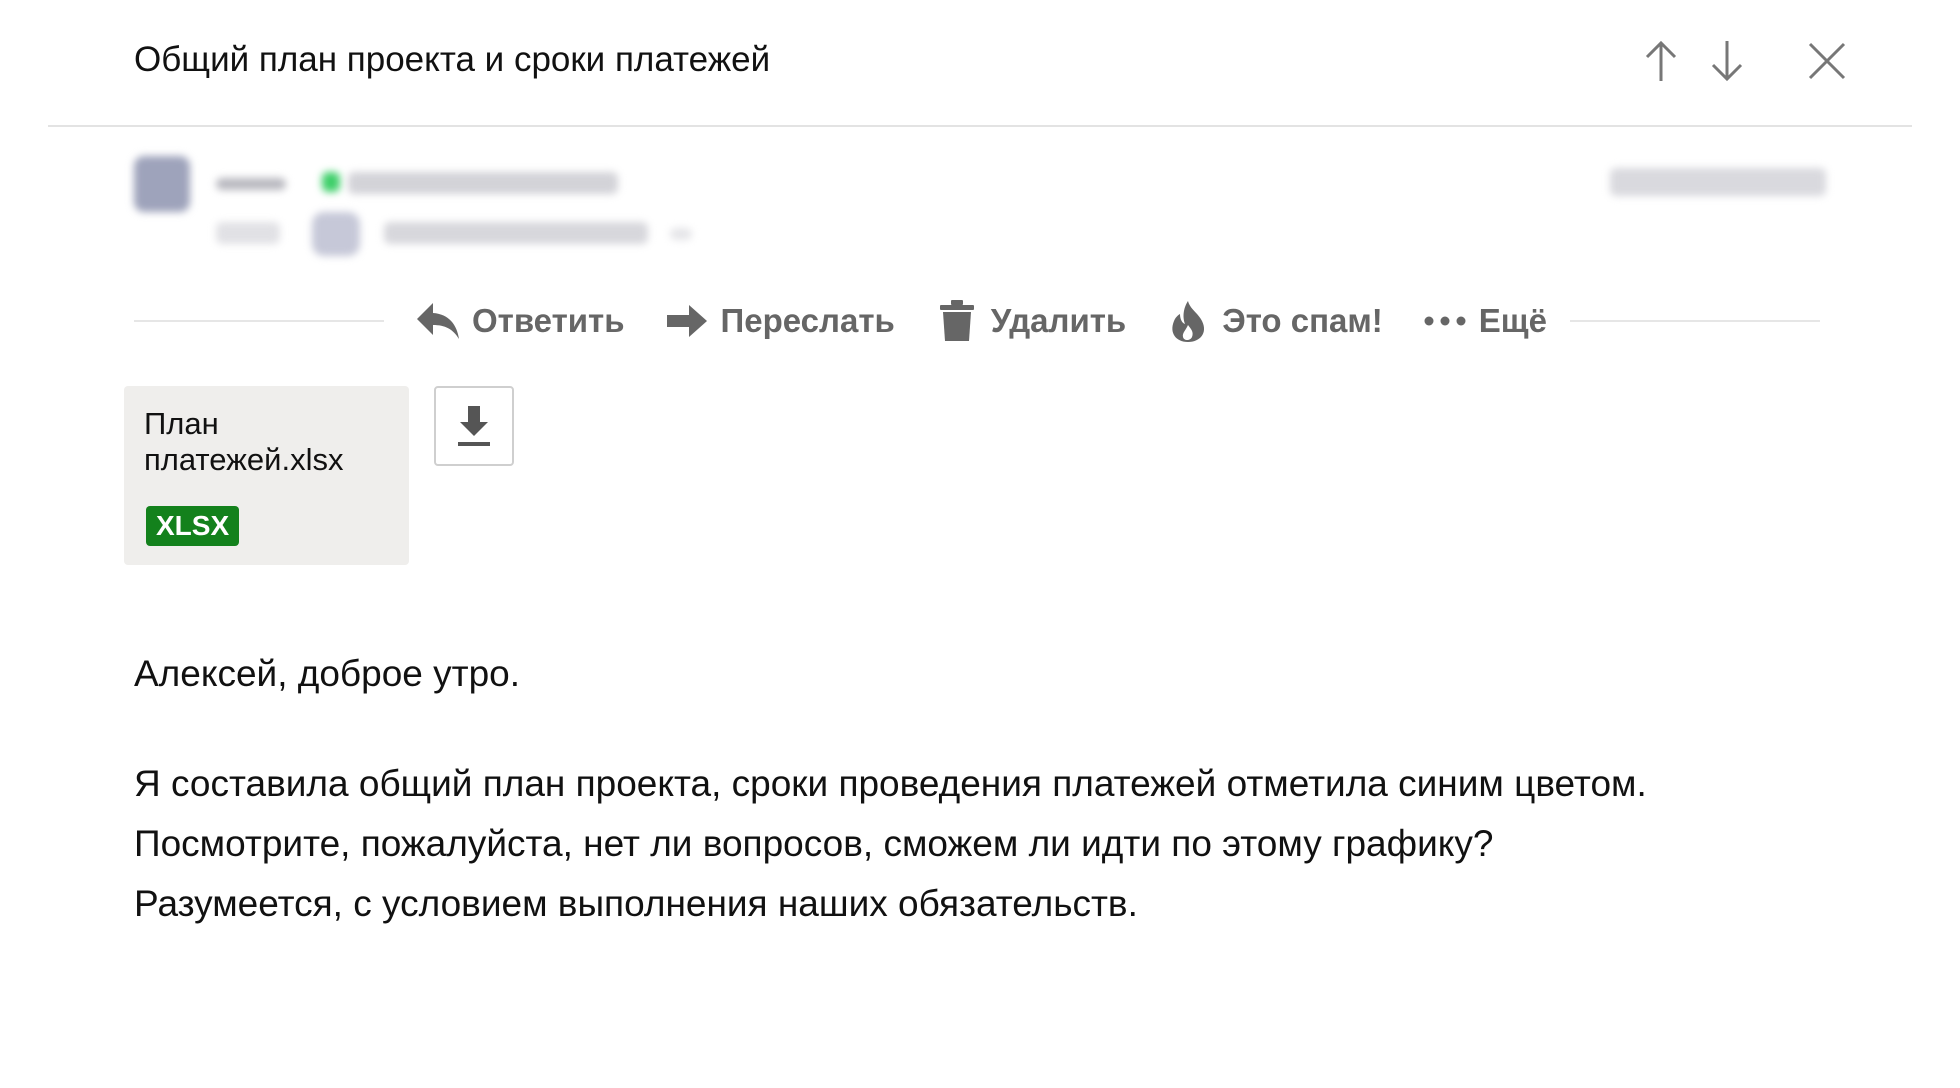  What do you see at coordinates (1445, 321) in the screenshot?
I see `more-dots-icon` at bounding box center [1445, 321].